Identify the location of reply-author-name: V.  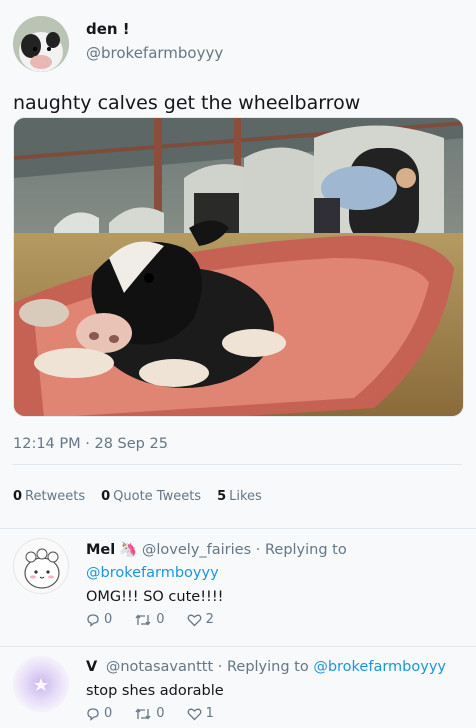
(91, 667).